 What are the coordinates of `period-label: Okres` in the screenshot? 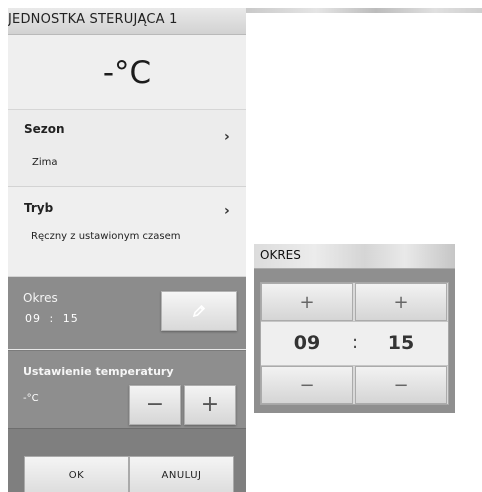 It's located at (40, 298).